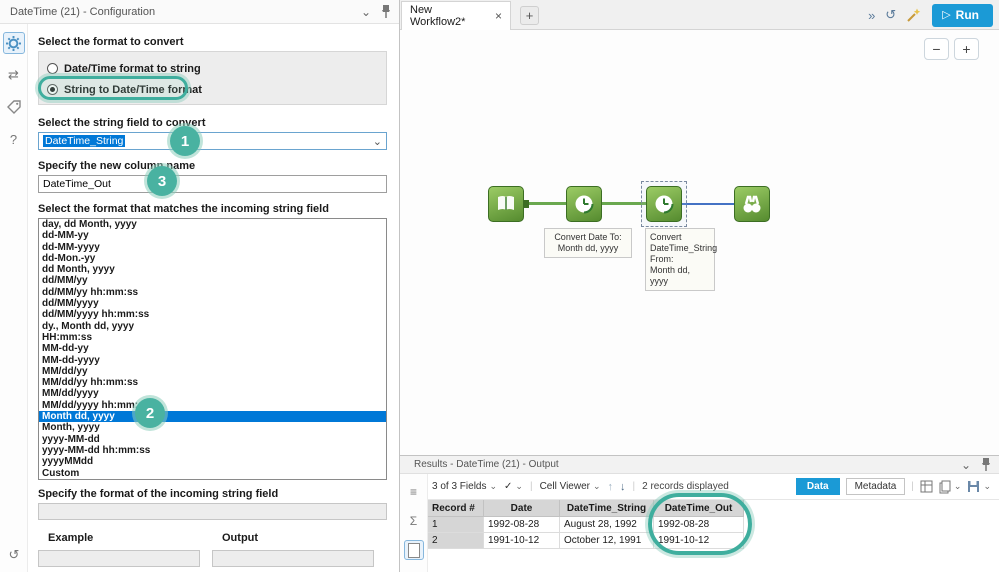 The width and height of the screenshot is (999, 572). Describe the element at coordinates (14, 107) in the screenshot. I see `annotation-tag-icon` at that location.